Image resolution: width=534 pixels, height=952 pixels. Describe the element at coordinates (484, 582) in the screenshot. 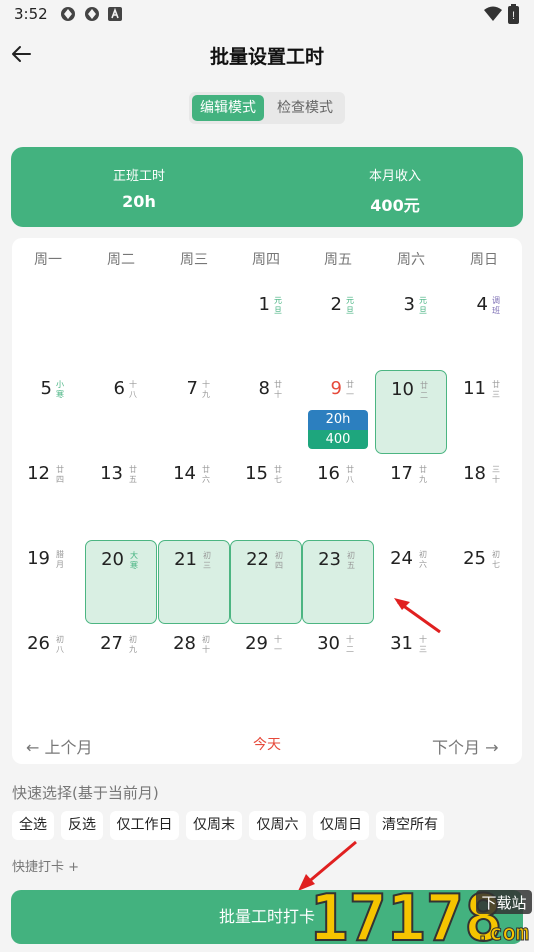

I see `day-cell-25: 25 初七` at that location.